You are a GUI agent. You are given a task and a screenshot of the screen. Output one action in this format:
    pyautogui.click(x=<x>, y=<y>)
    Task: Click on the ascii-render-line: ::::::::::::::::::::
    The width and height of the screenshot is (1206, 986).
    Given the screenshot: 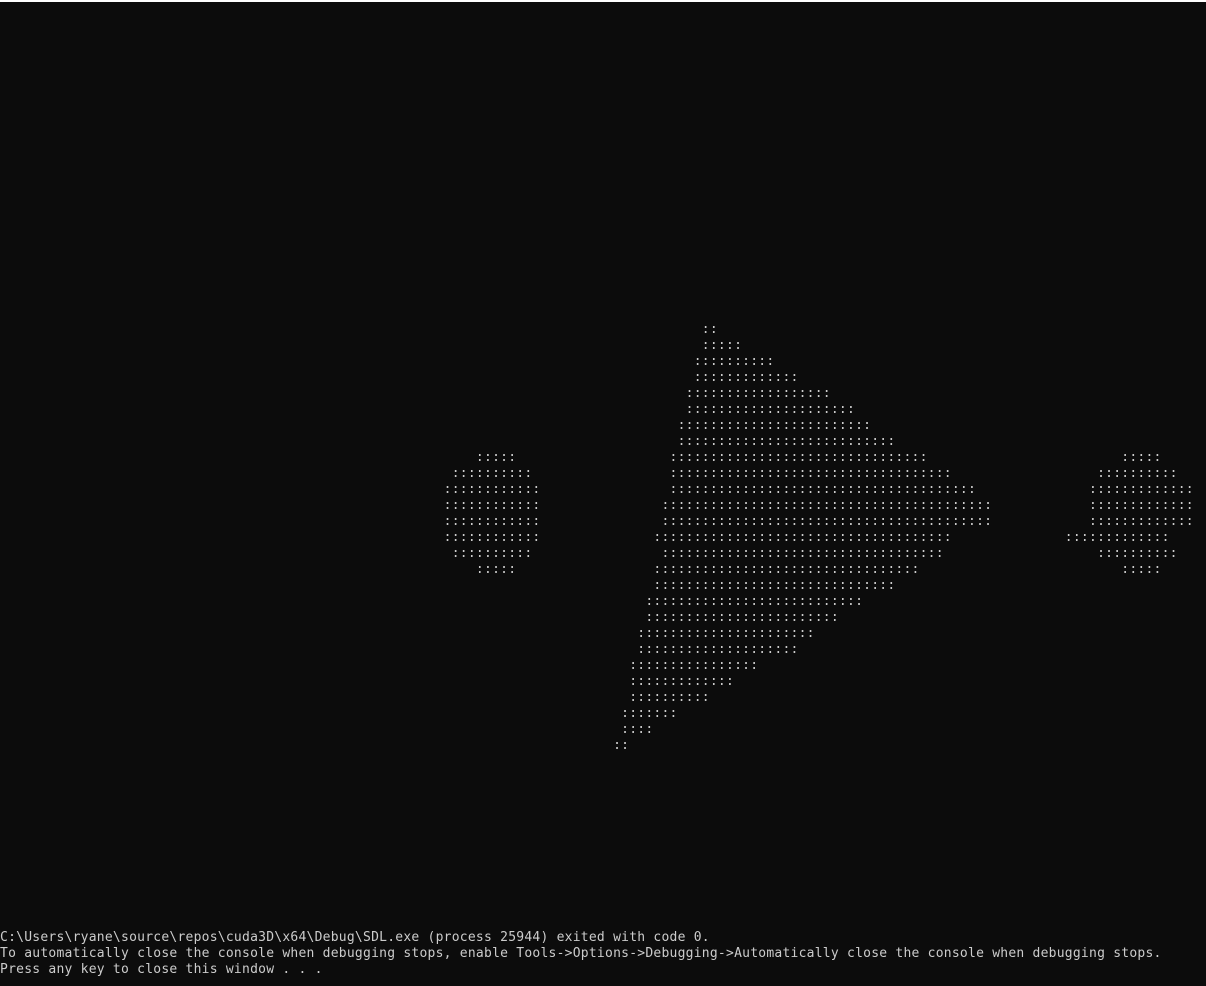 What is the action you would take?
    pyautogui.click(x=399, y=649)
    